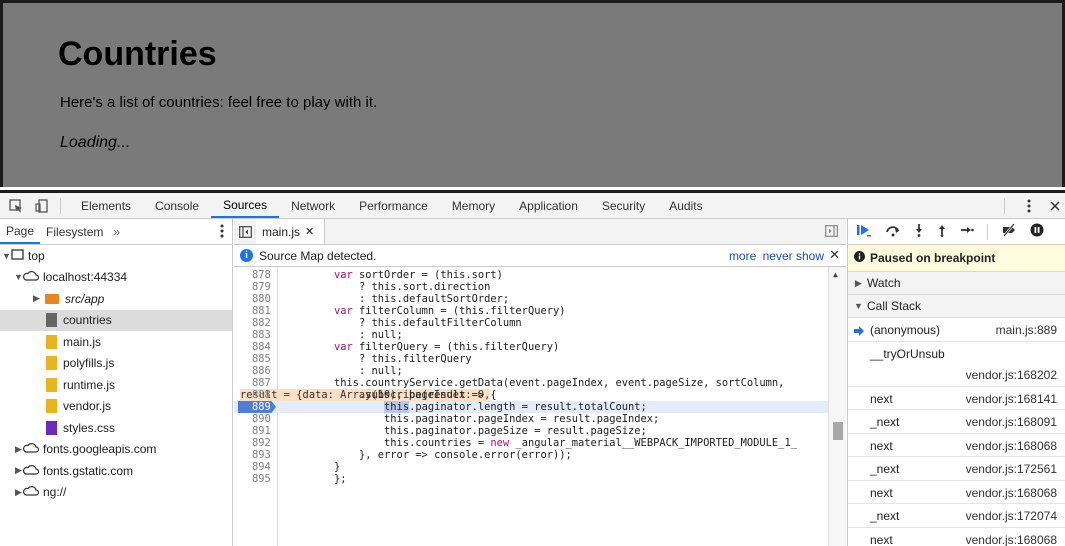 The image size is (1065, 546). Describe the element at coordinates (1055, 206) in the screenshot. I see `close-icon` at that location.